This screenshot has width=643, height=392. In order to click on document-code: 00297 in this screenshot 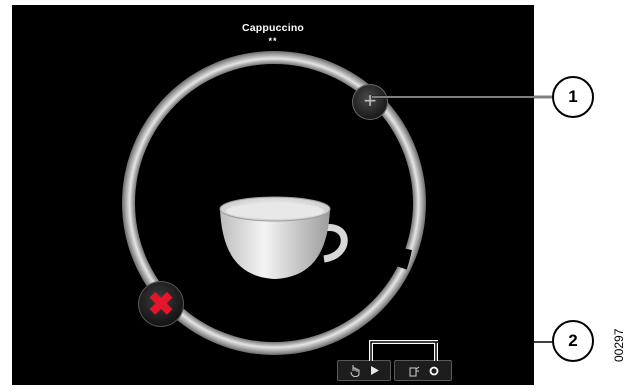, I will do `click(619, 345)`.